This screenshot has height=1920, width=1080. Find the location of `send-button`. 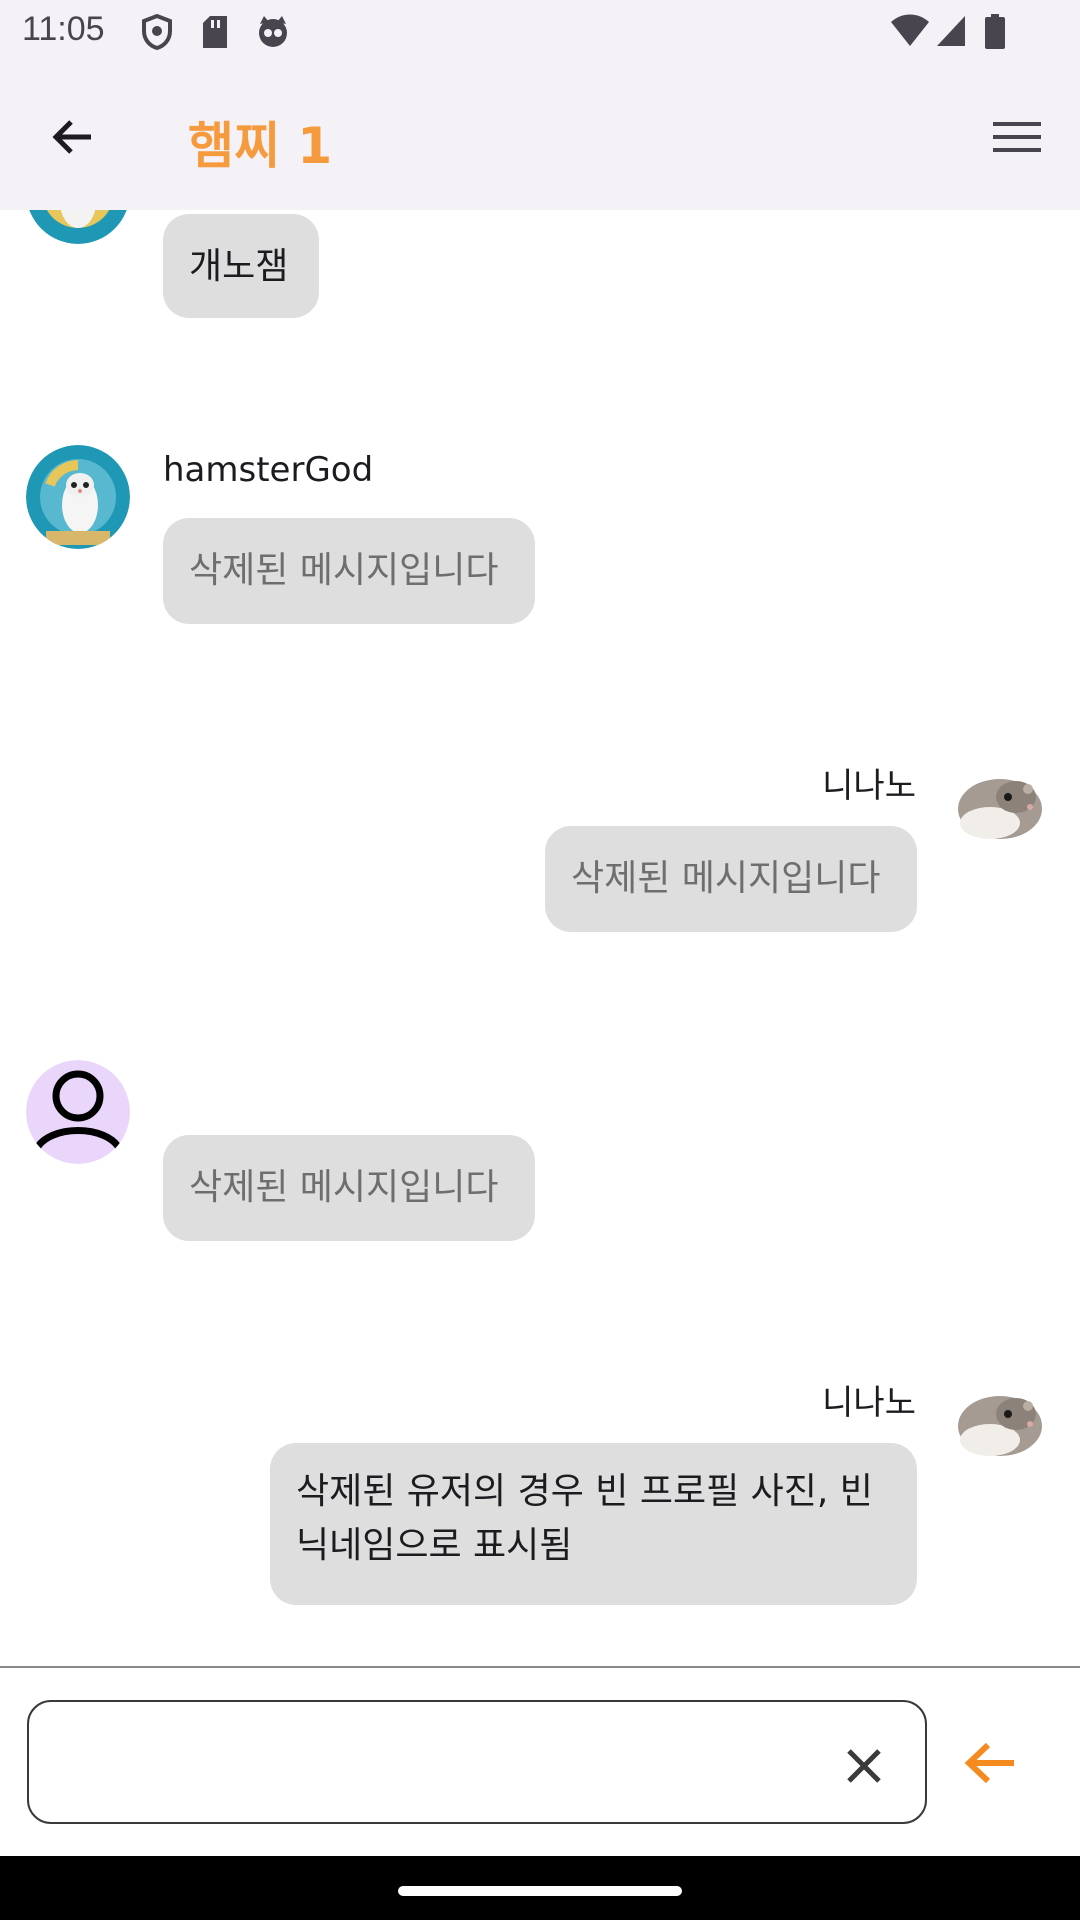

send-button is located at coordinates (990, 1763).